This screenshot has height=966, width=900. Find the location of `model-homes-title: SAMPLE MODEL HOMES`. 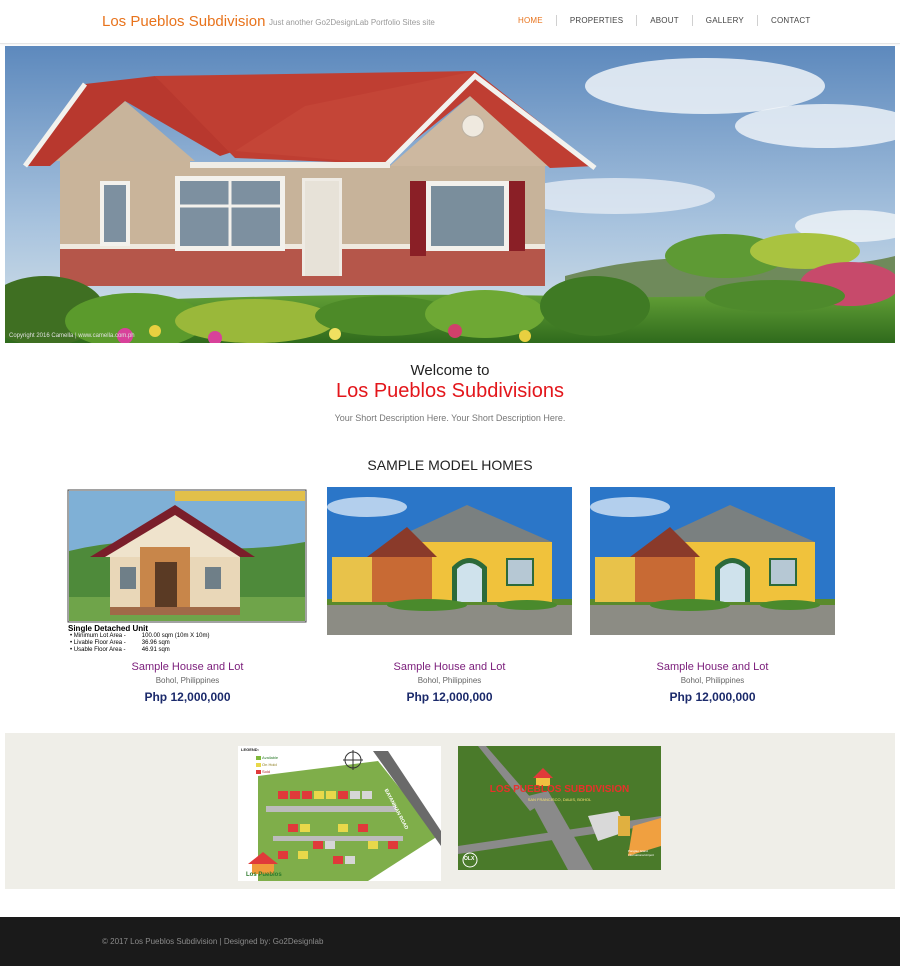

model-homes-title: SAMPLE MODEL HOMES is located at coordinates (450, 465).